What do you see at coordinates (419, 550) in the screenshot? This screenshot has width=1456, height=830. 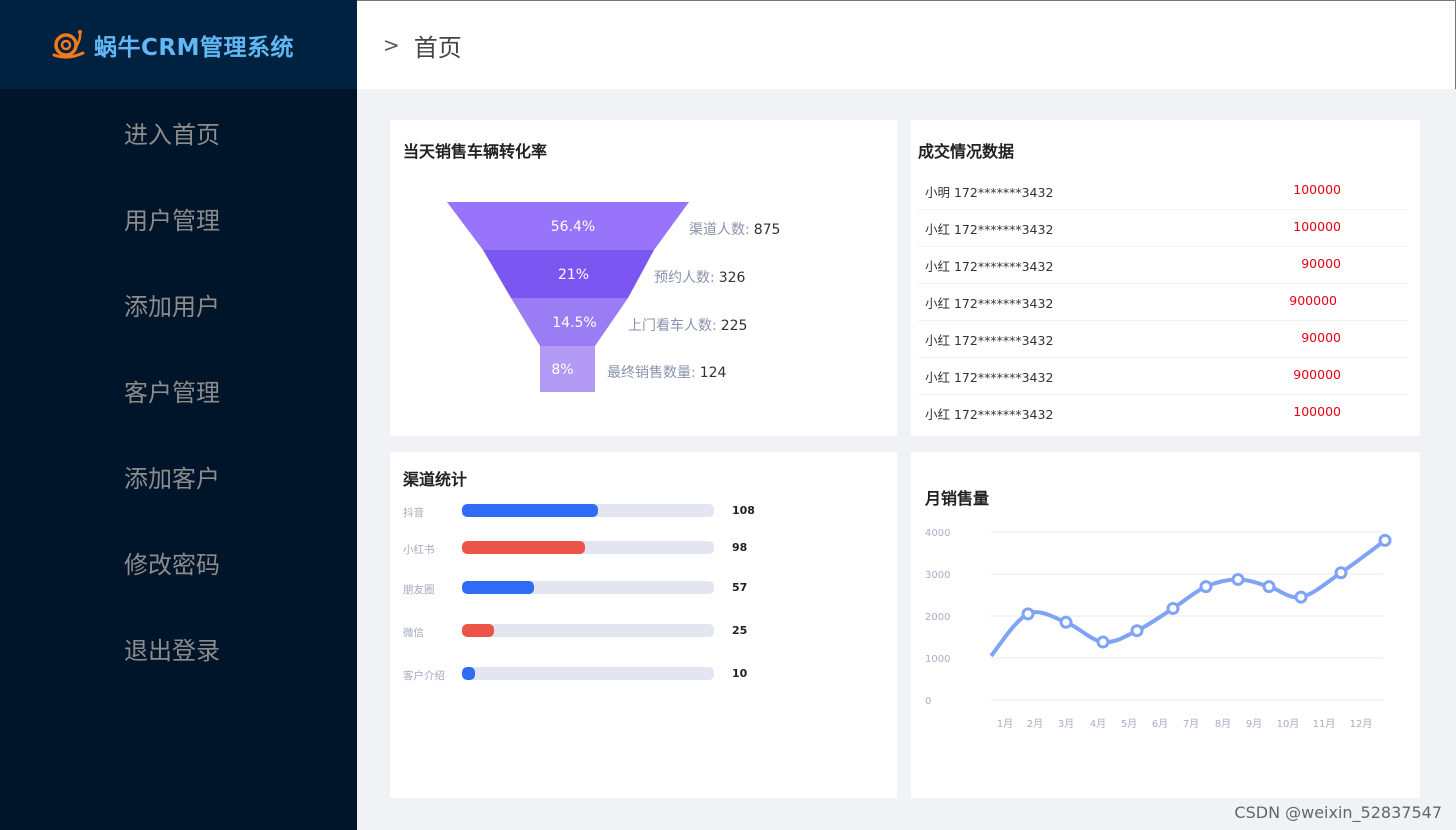 I see `channel-label: 小红书` at bounding box center [419, 550].